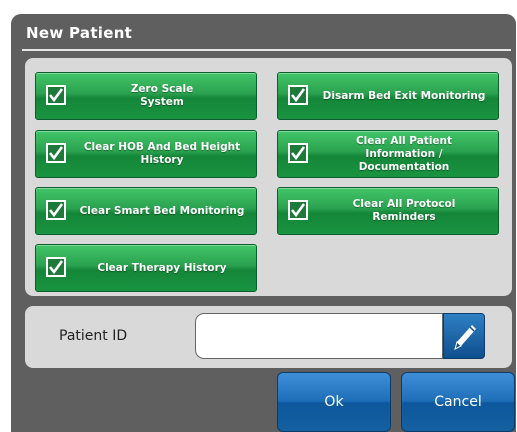 This screenshot has height=432, width=517. Describe the element at coordinates (334, 402) in the screenshot. I see `ok-button: Ok` at that location.